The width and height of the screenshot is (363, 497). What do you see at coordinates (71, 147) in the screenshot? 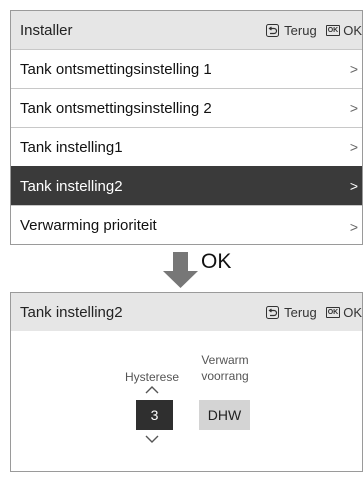
I see `menu-item-label: Tank instelling1` at bounding box center [71, 147].